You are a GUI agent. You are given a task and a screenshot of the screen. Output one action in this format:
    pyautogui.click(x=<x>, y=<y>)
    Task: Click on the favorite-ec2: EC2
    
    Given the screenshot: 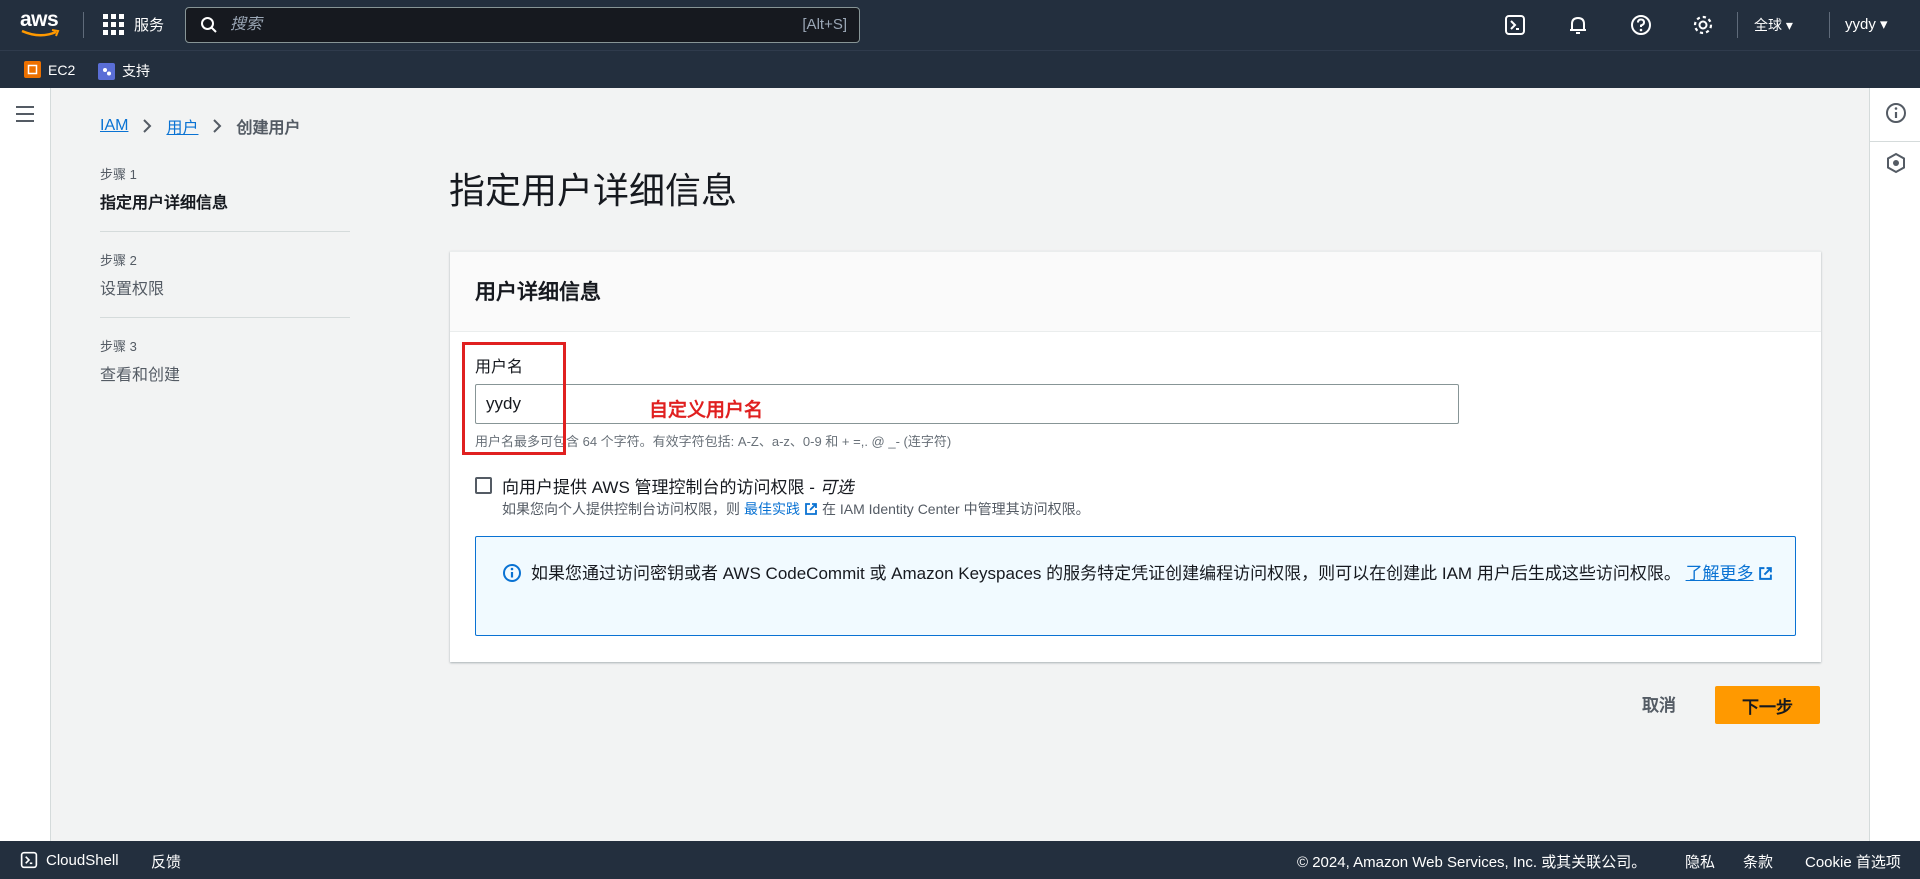 What is the action you would take?
    pyautogui.click(x=49, y=69)
    